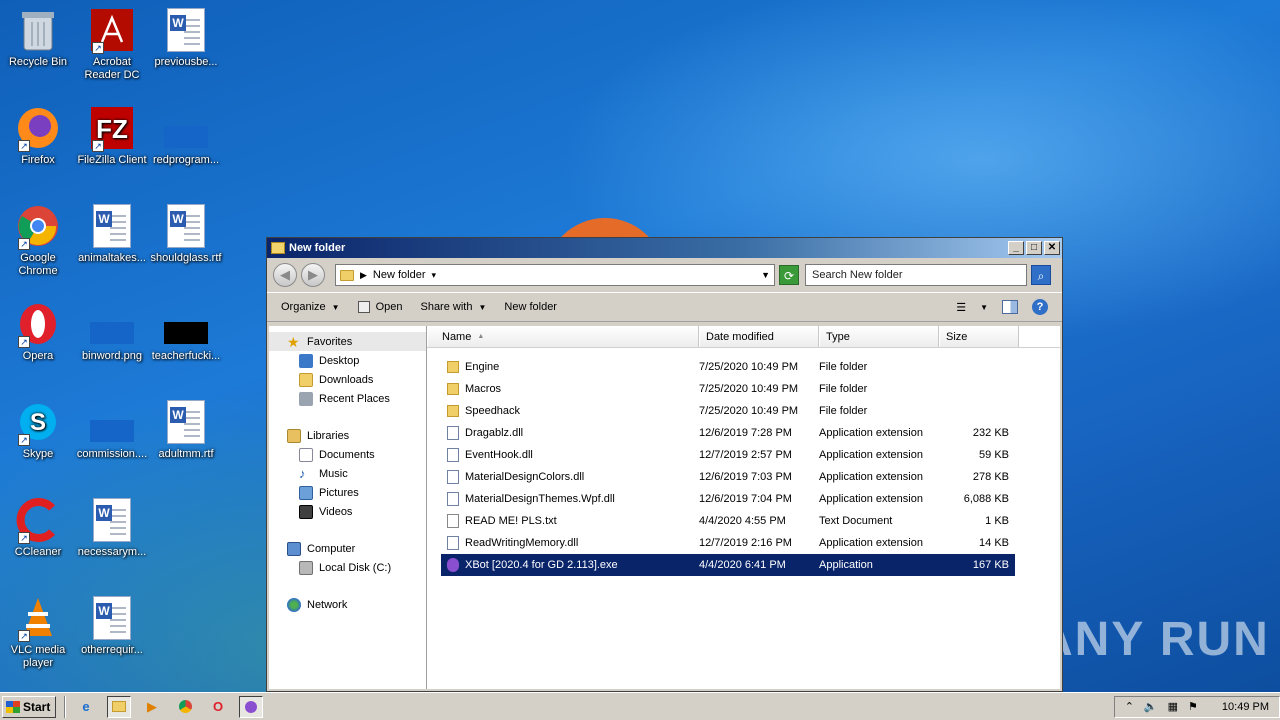  I want to click on desktop-icon-recycle-bin: Recycle Bin, so click(38, 38).